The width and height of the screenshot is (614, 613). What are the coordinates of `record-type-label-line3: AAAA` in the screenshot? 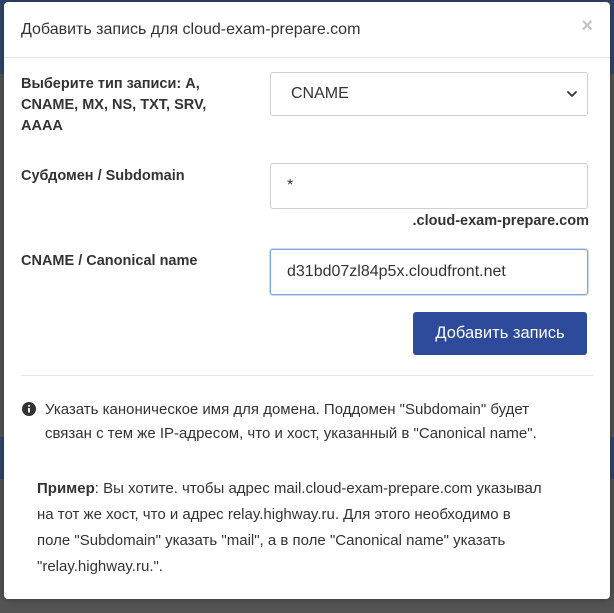 It's located at (42, 126).